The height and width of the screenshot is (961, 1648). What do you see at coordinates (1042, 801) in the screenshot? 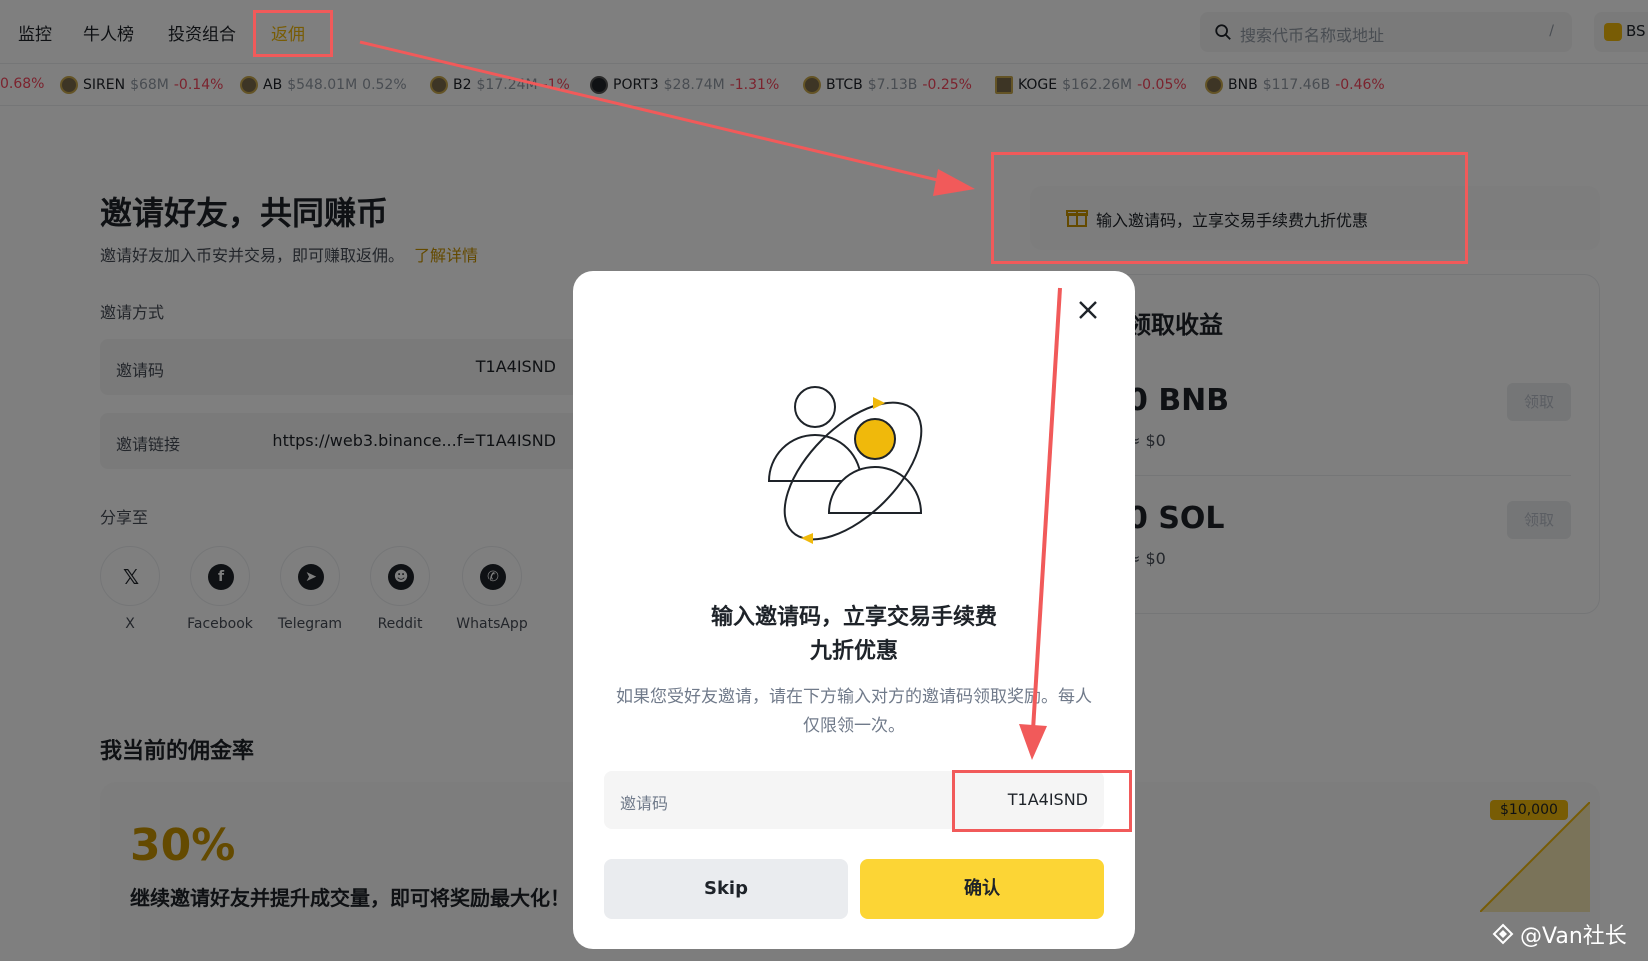
I see `annotation-box-code-input` at bounding box center [1042, 801].